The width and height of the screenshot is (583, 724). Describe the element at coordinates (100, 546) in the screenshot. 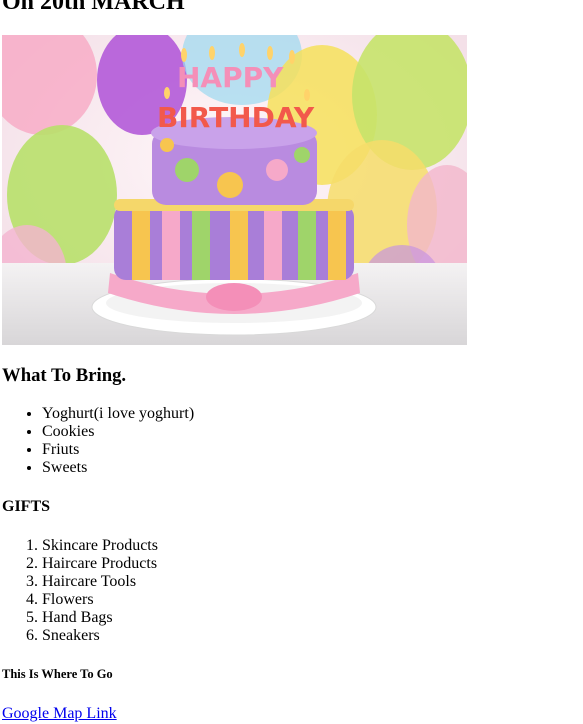

I see `list-item: Skincare Products` at that location.